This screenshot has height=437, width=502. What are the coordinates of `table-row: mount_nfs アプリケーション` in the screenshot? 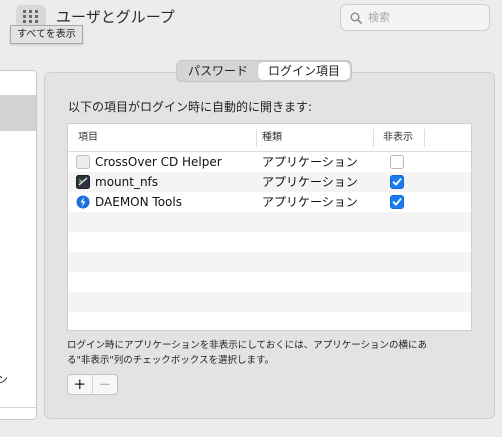 It's located at (269, 182).